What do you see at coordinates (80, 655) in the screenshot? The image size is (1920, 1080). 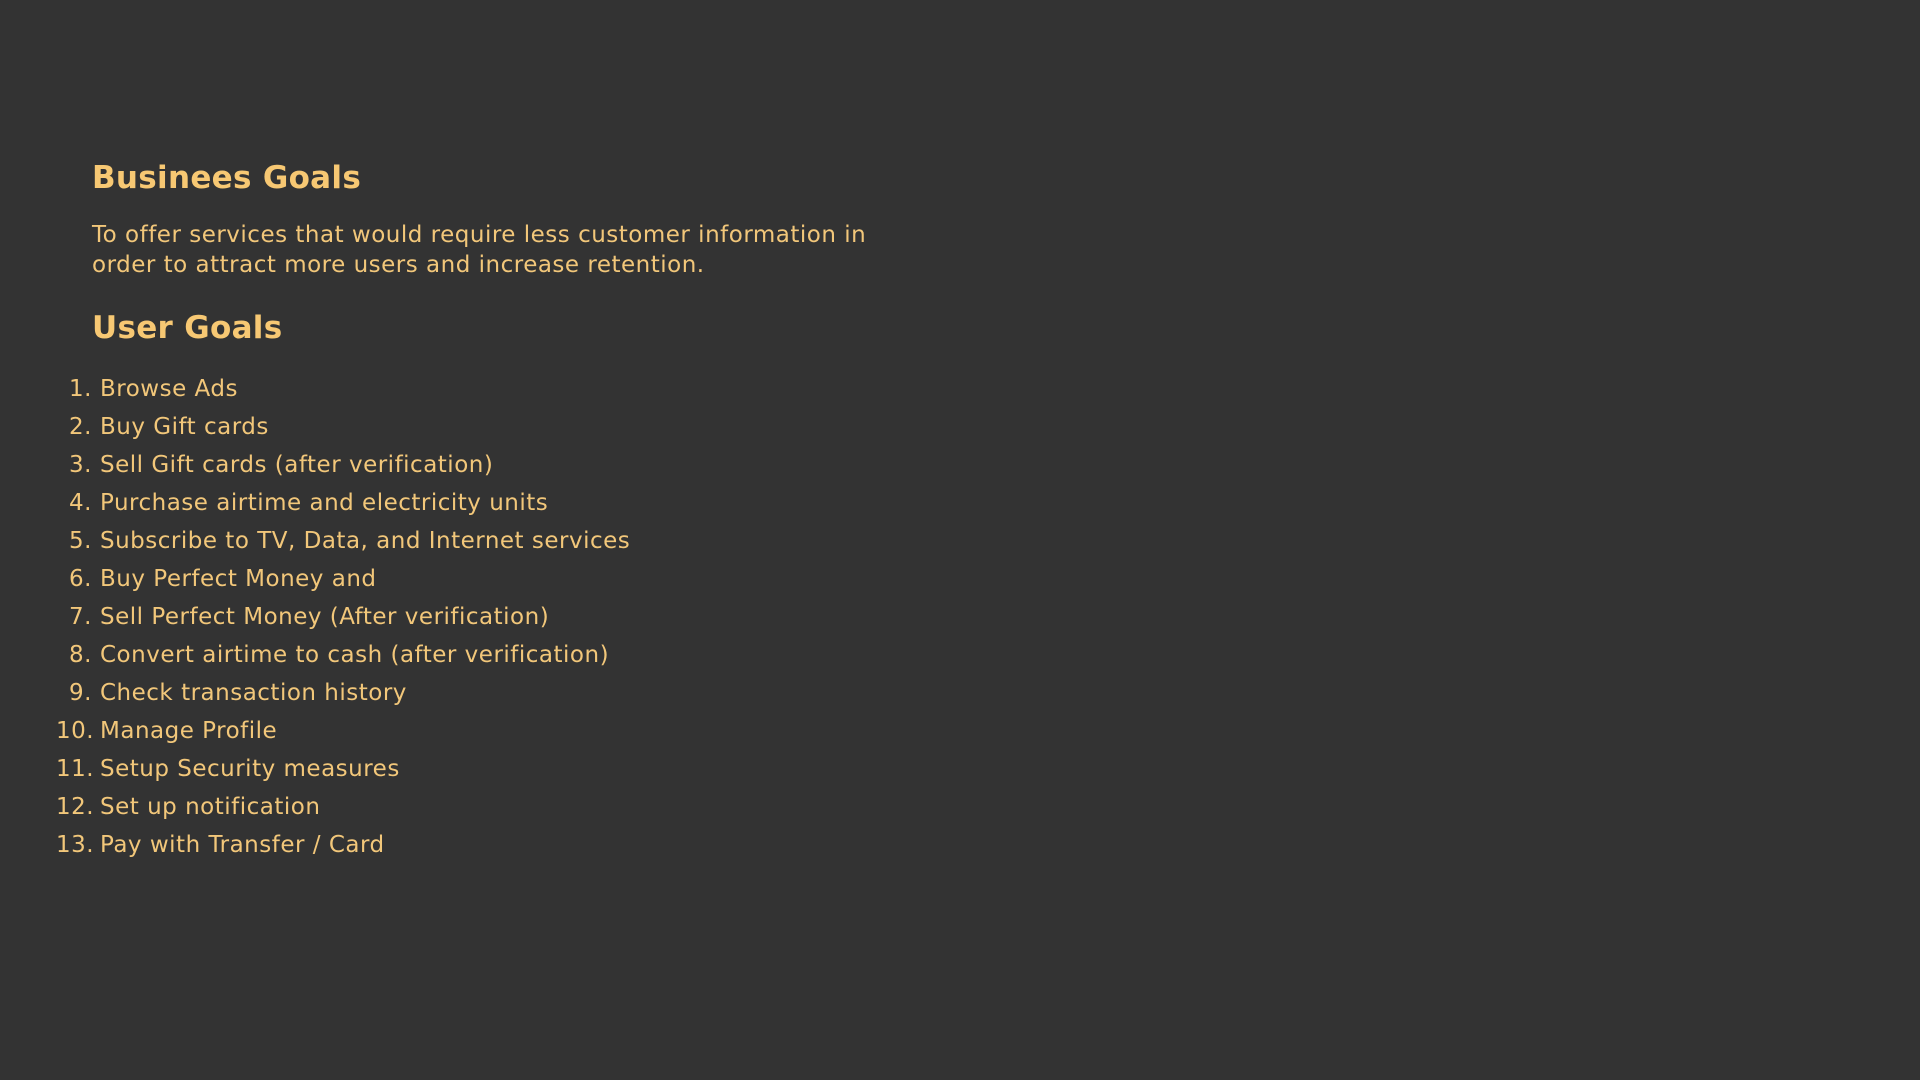 I see `list-item-number: 8.` at bounding box center [80, 655].